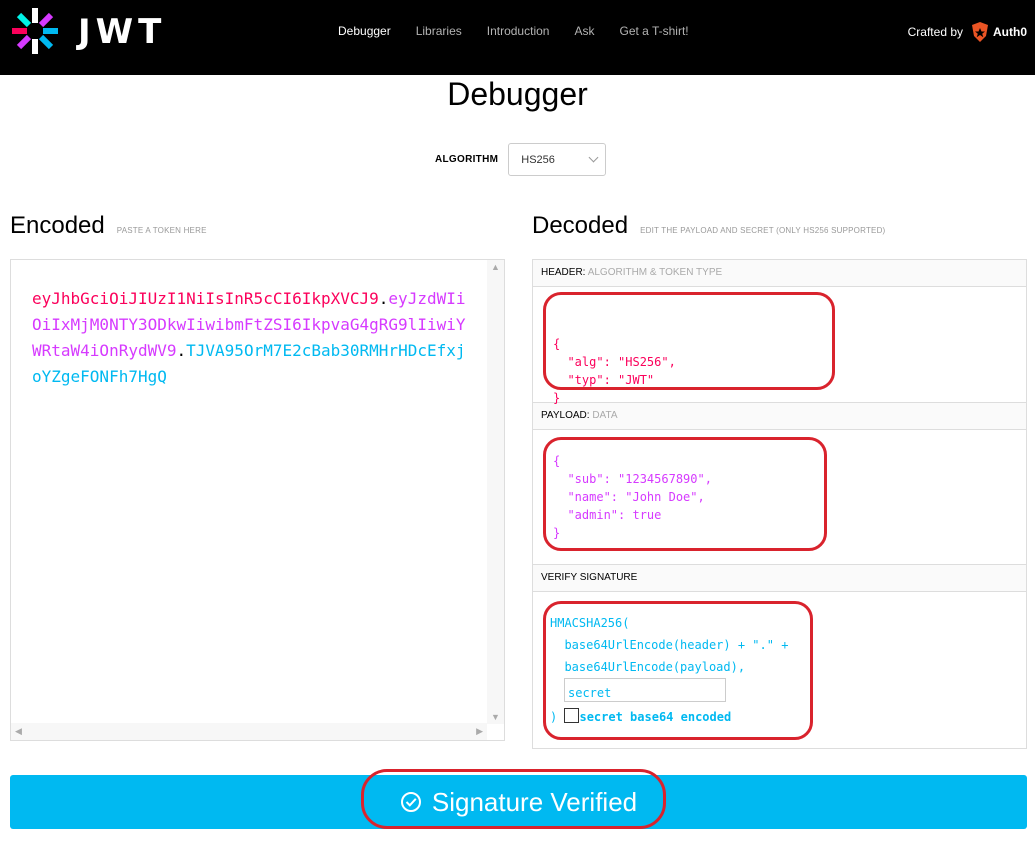 Image resolution: width=1035 pixels, height=841 pixels. Describe the element at coordinates (614, 371) in the screenshot. I see `header-json: { "alg": "HS256", "typ": "JWT" }` at that location.